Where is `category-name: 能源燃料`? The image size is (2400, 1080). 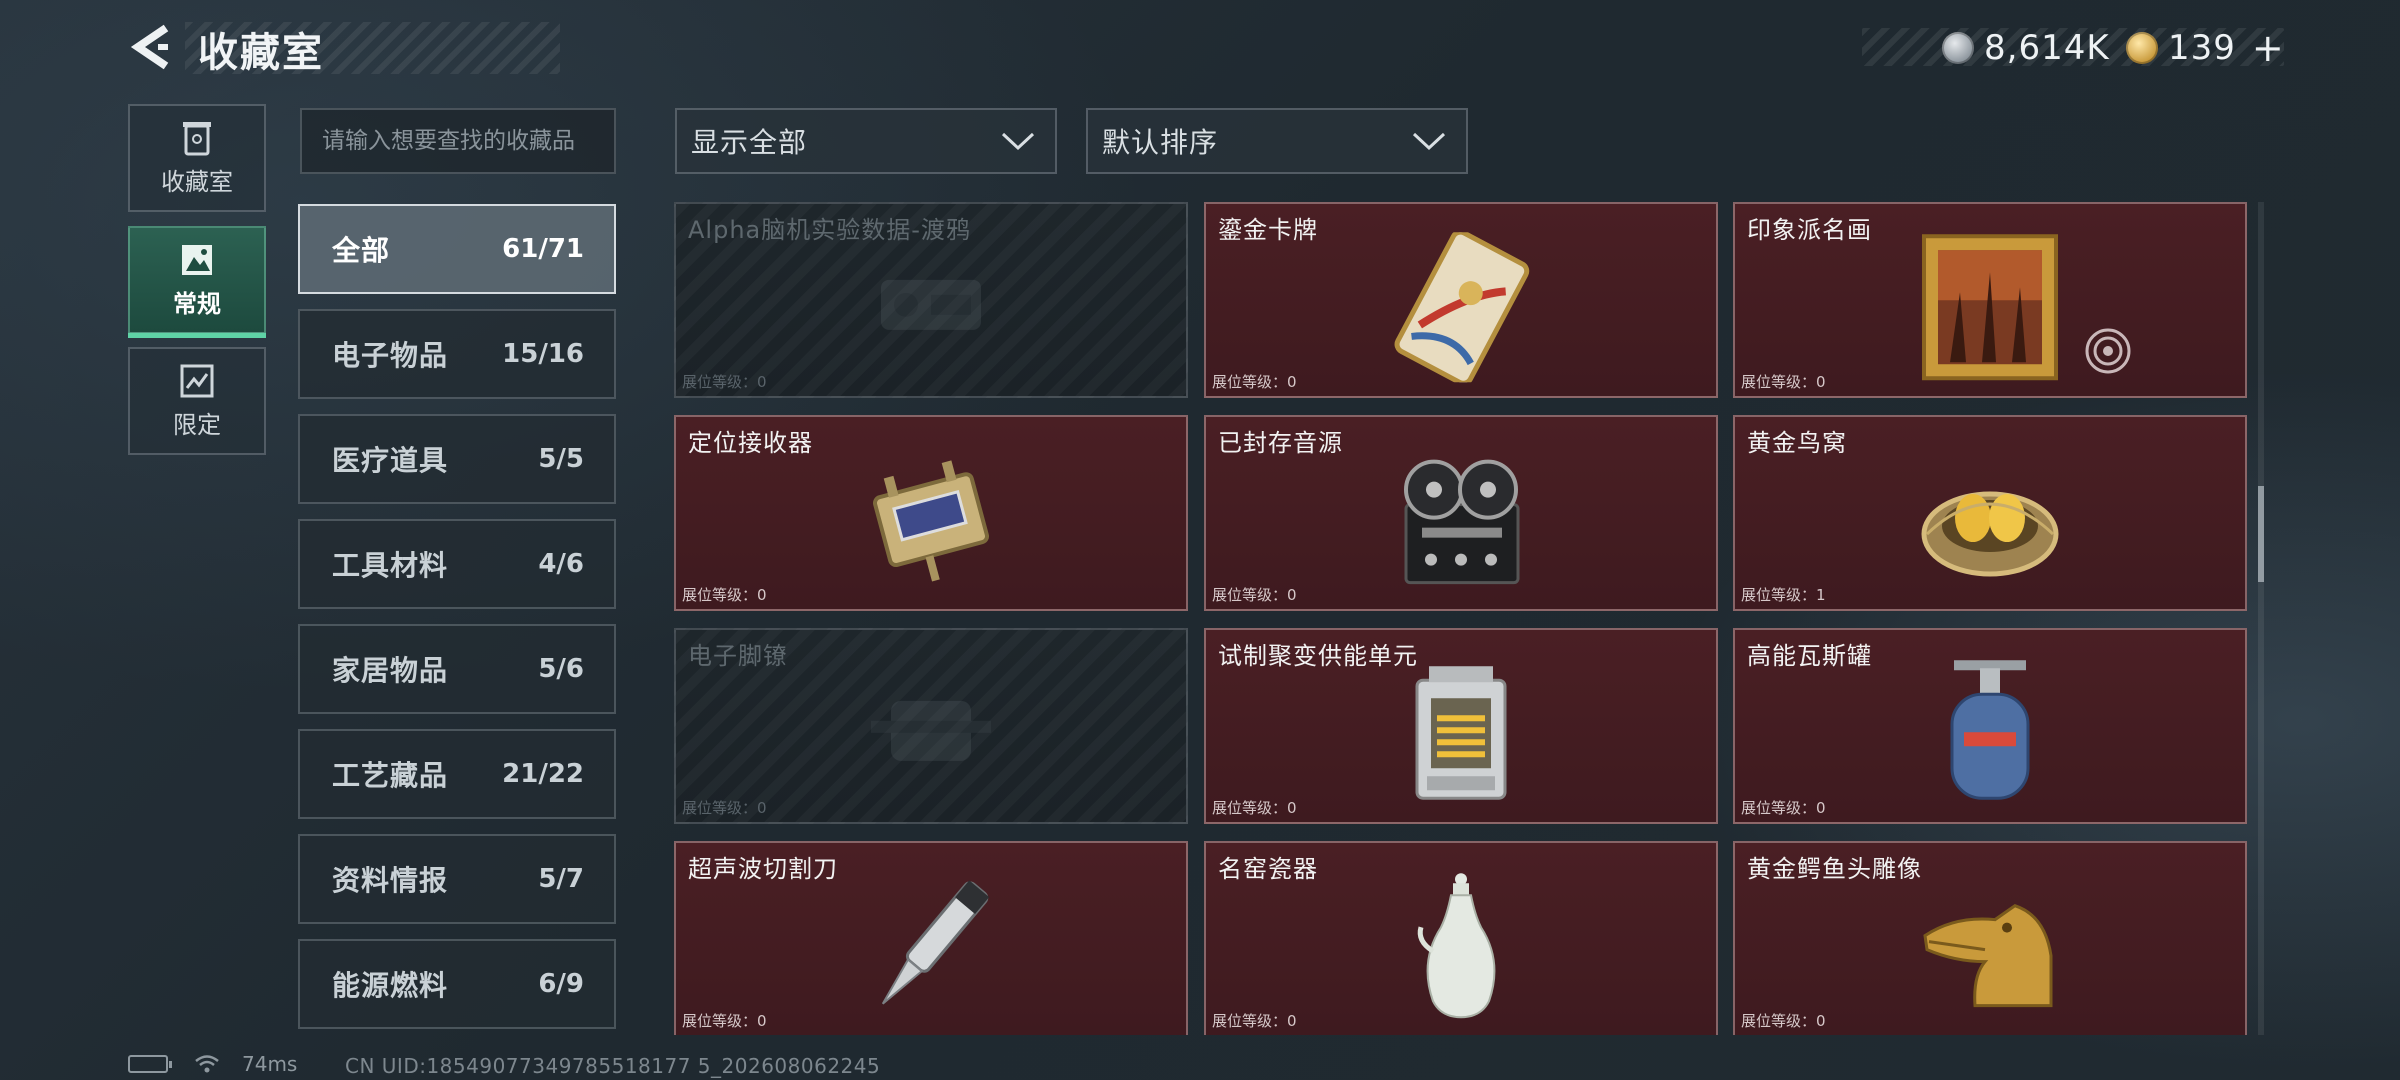 category-name: 能源燃料 is located at coordinates (390, 985).